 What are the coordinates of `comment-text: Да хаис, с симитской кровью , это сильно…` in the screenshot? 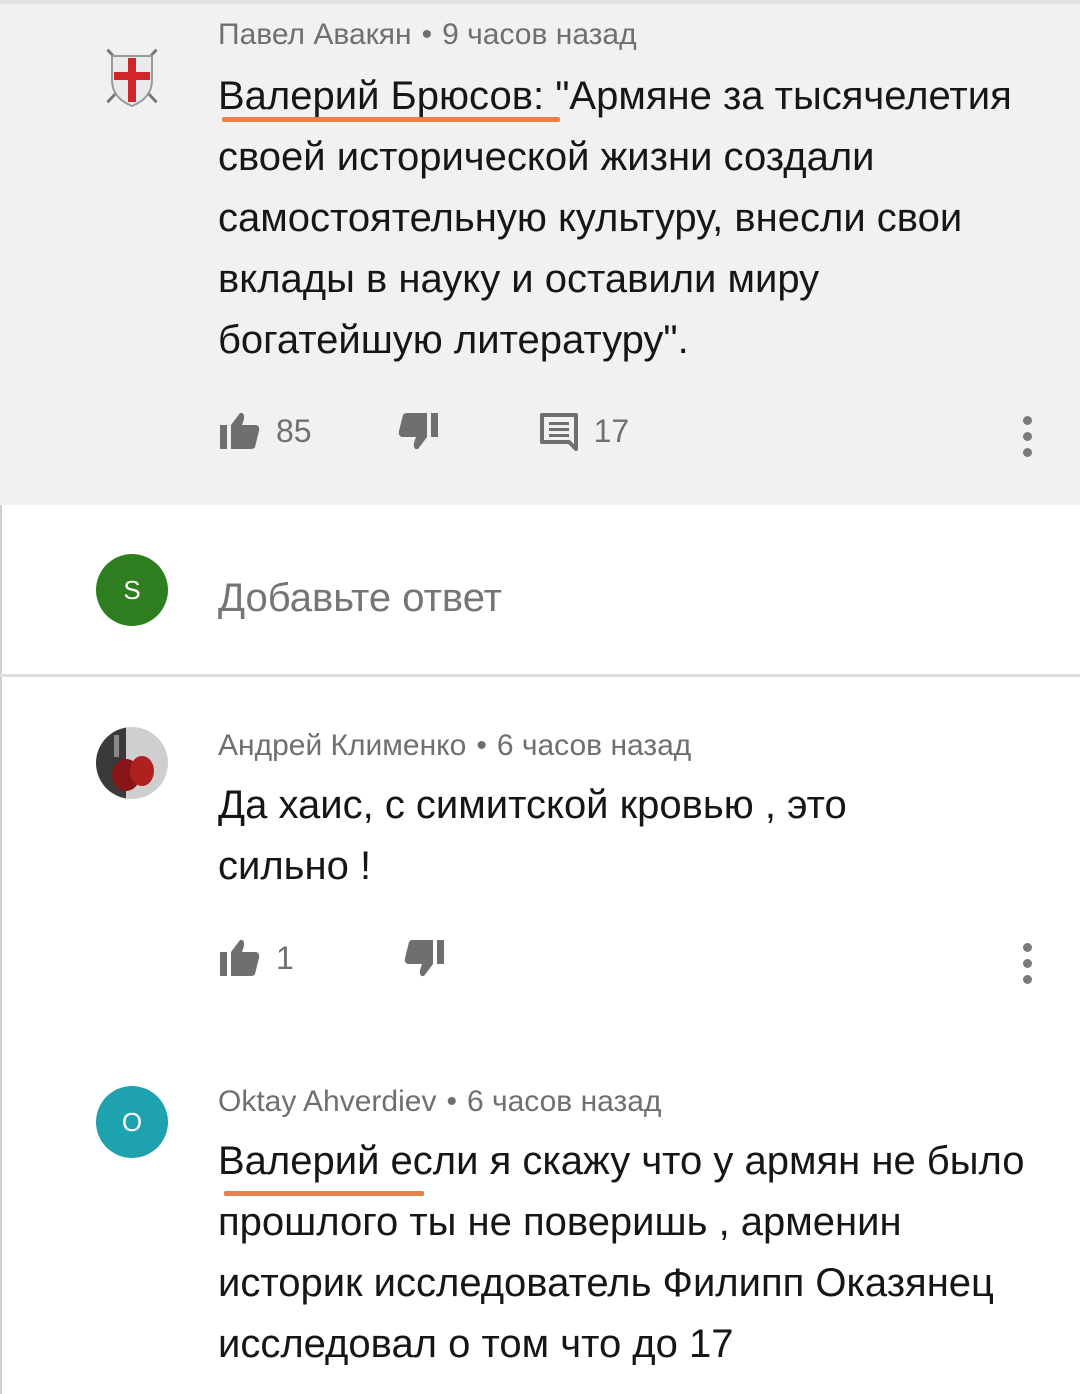 It's located at (532, 835).